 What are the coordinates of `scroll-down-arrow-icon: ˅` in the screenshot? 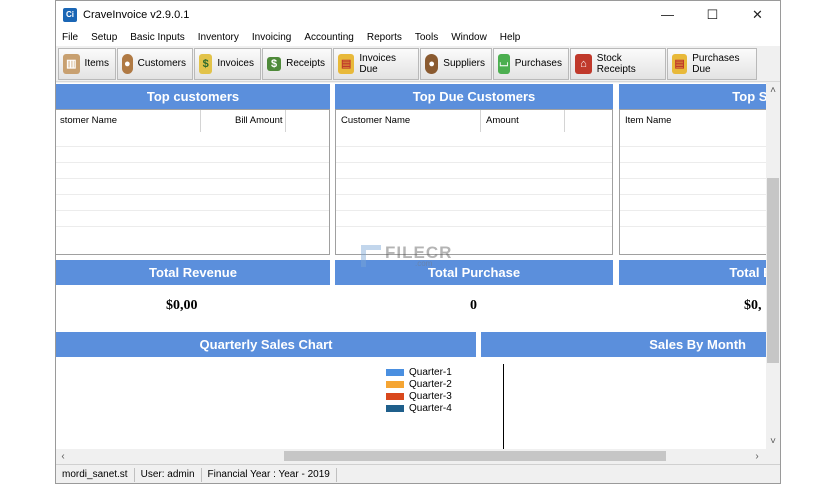 It's located at (773, 441).